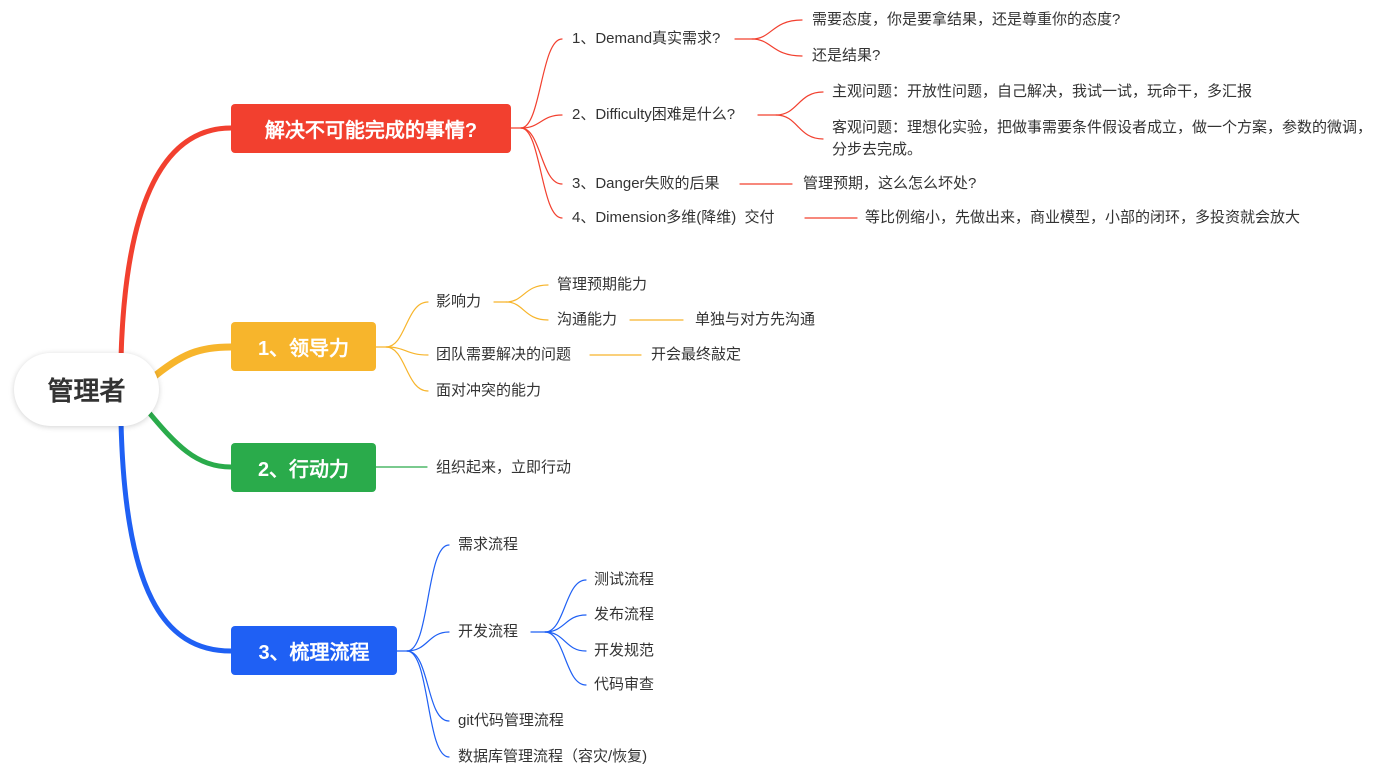 The width and height of the screenshot is (1395, 775). What do you see at coordinates (402, 324) in the screenshot?
I see `connector-influence` at bounding box center [402, 324].